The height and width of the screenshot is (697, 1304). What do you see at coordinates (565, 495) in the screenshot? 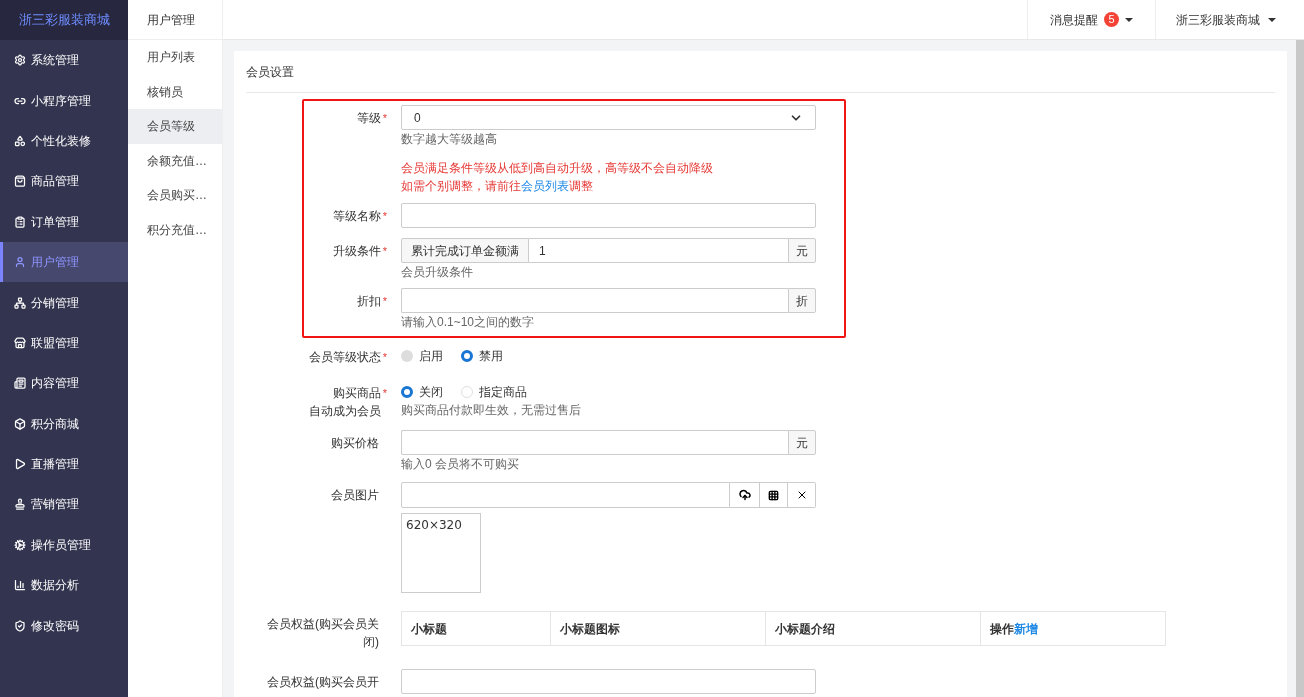
I see `image-url-input` at bounding box center [565, 495].